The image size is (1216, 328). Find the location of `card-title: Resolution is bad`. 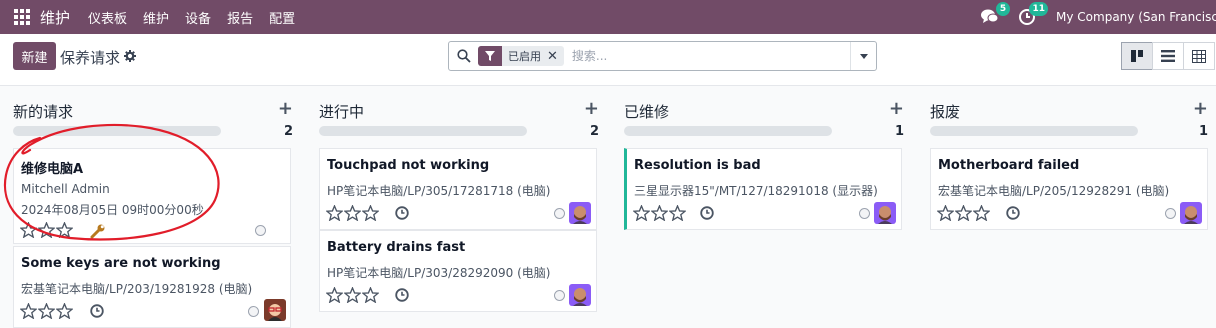

card-title: Resolution is bad is located at coordinates (697, 165).